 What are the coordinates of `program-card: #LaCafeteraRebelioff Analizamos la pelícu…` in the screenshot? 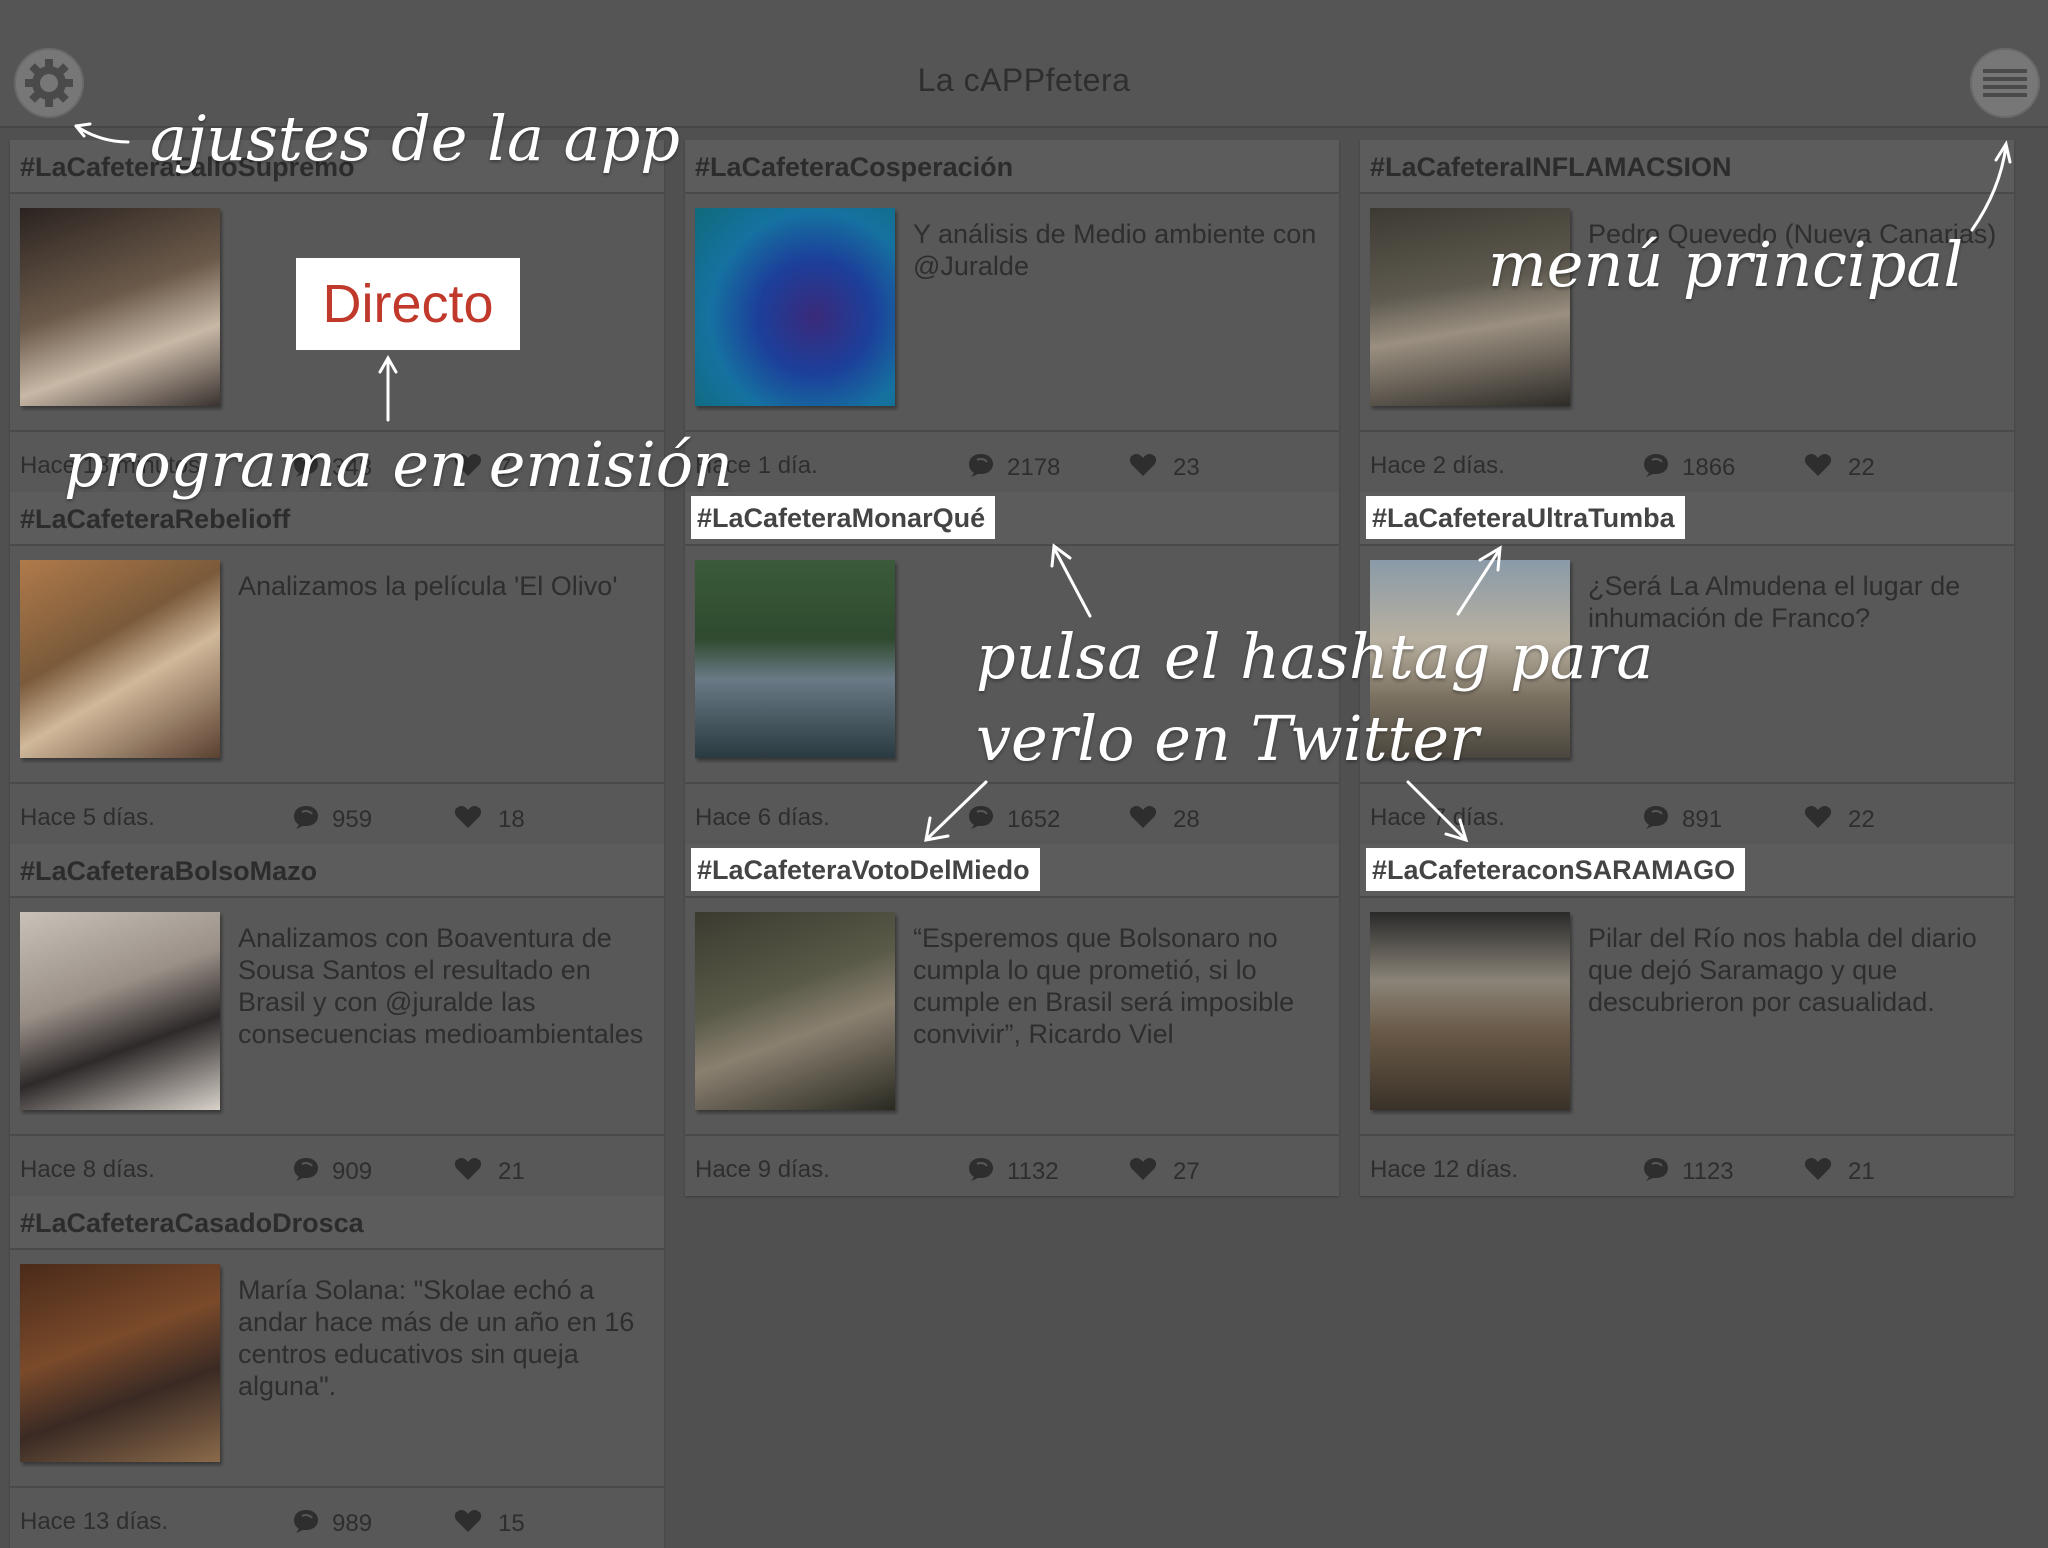 It's located at (337, 668).